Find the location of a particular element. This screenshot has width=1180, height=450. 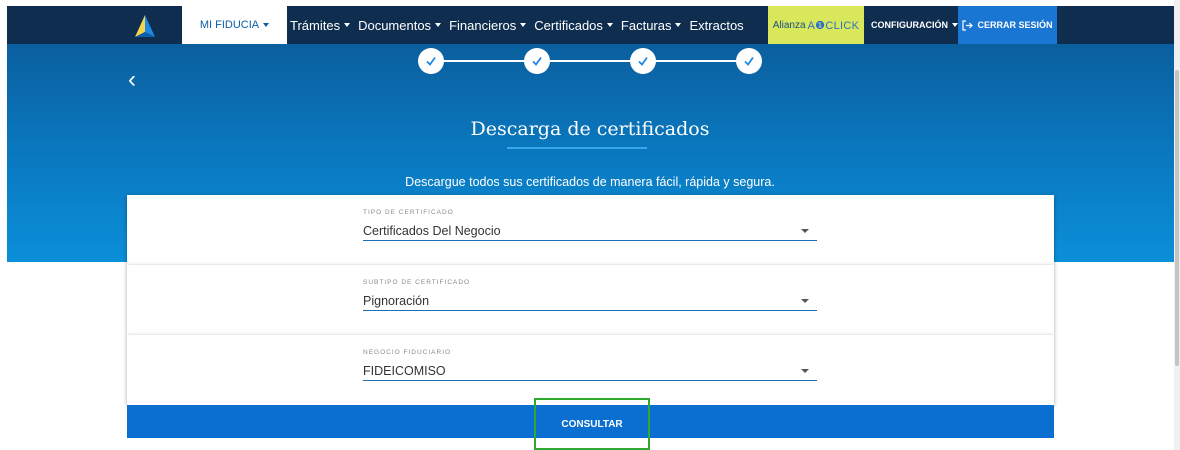

step-4-complete is located at coordinates (749, 61).